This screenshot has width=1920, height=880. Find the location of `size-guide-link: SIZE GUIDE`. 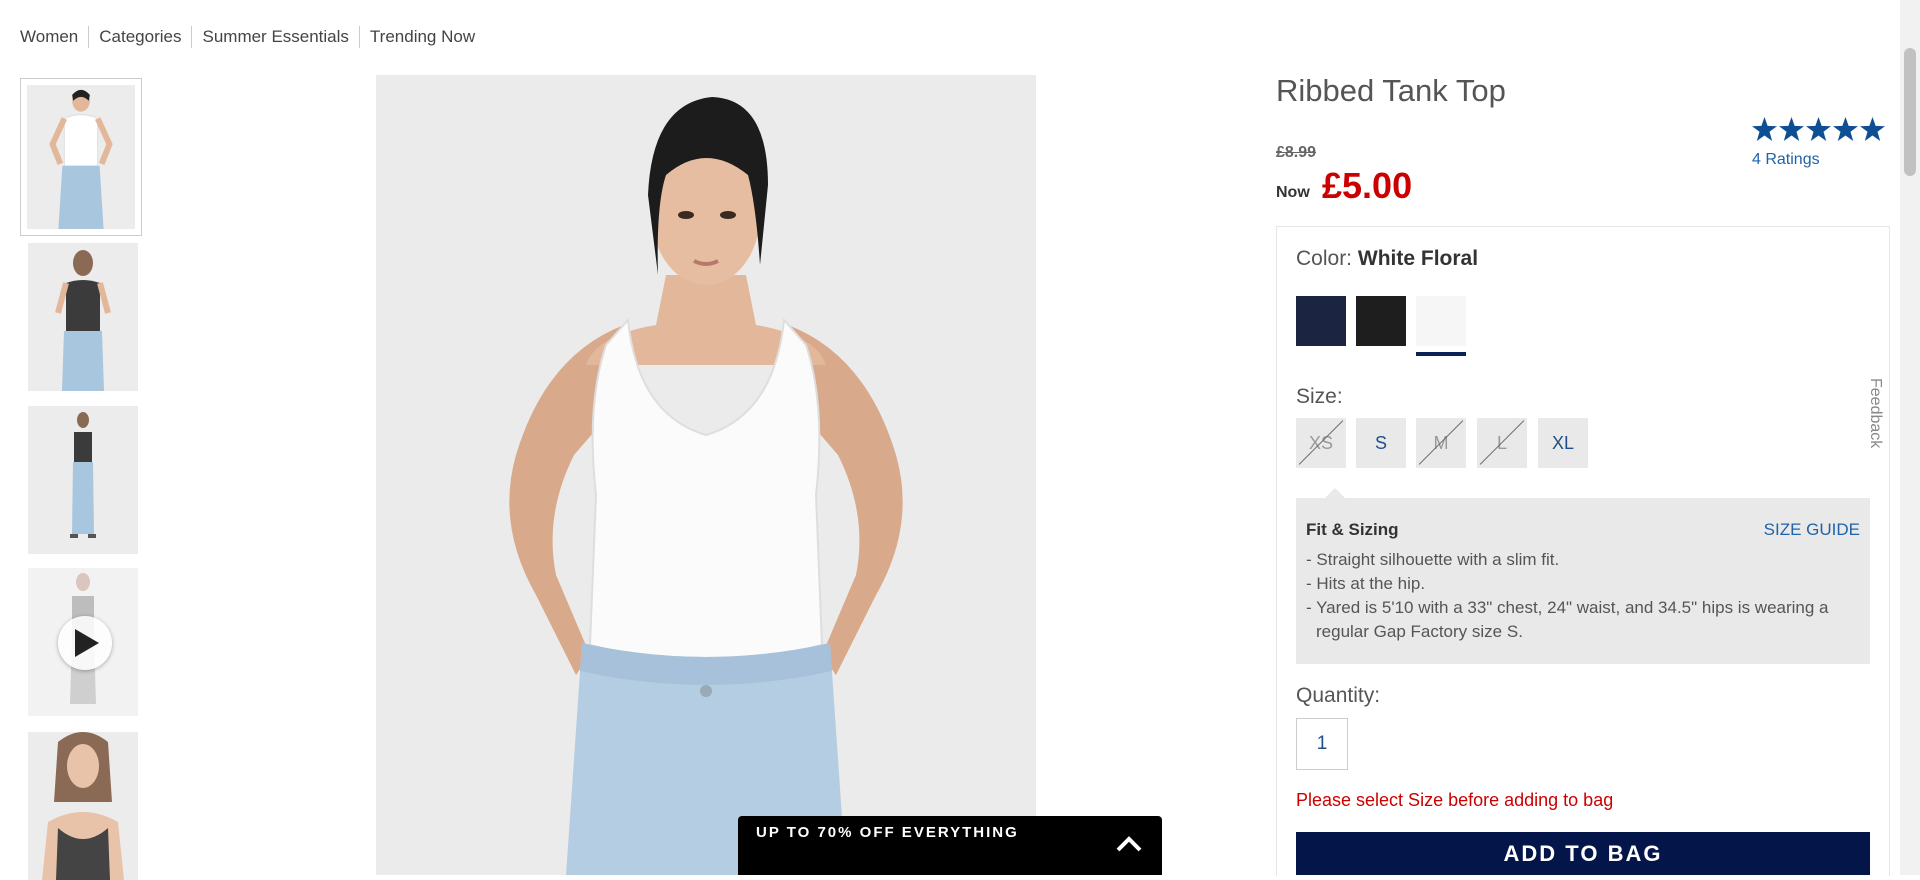

size-guide-link: SIZE GUIDE is located at coordinates (1812, 530).